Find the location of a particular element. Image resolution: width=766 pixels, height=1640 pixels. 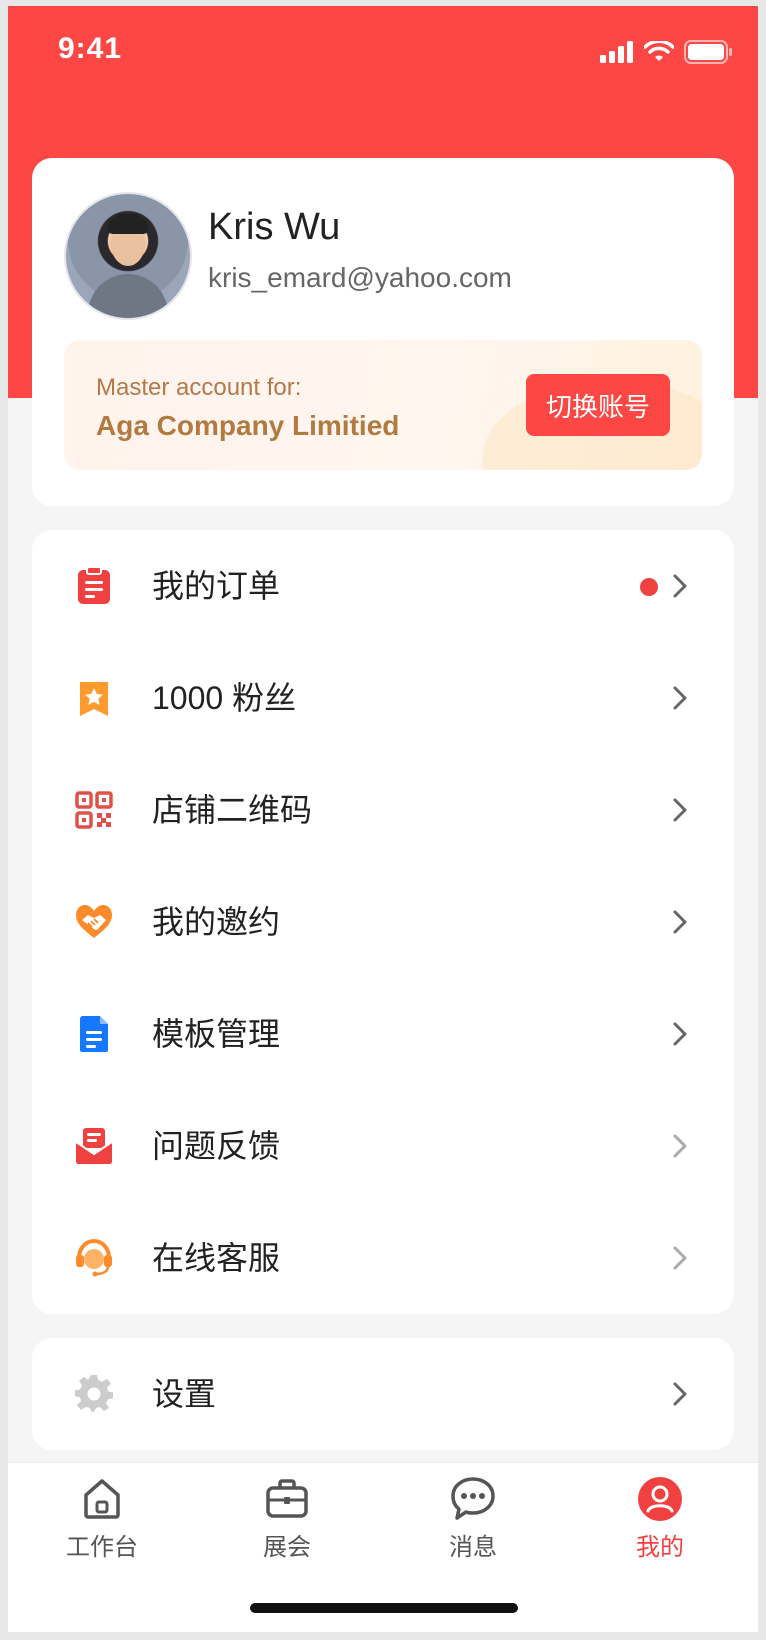

menu-item-label: 模板管理 is located at coordinates (216, 1034).